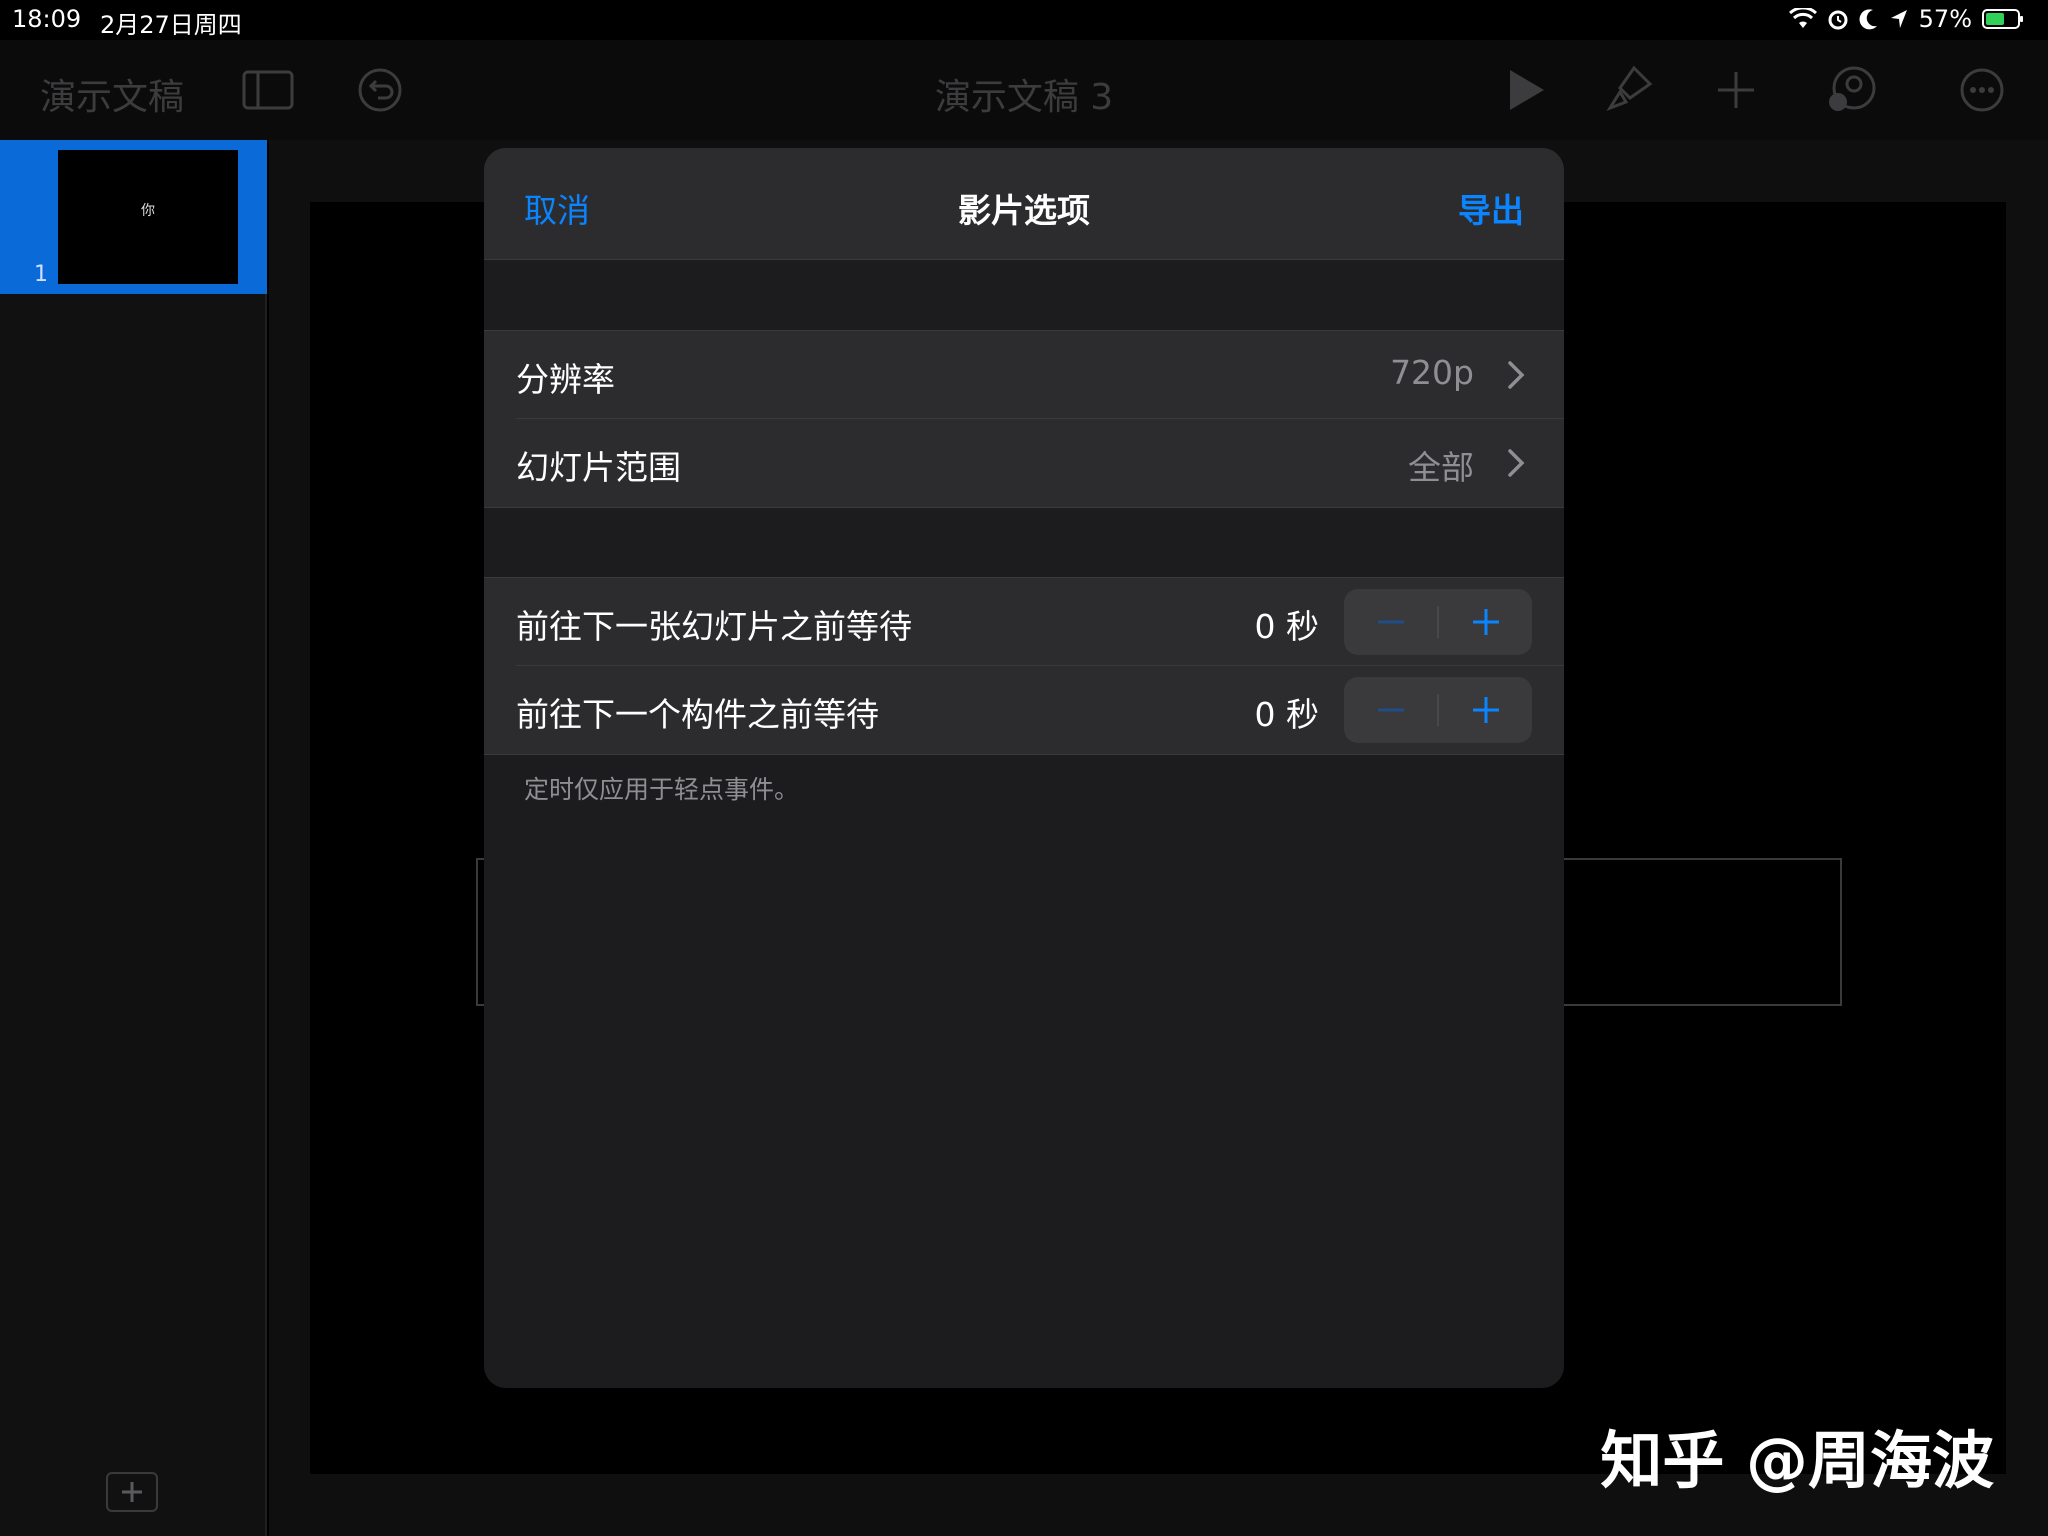 The width and height of the screenshot is (2048, 1536). I want to click on battery-percent: 57%, so click(1945, 19).